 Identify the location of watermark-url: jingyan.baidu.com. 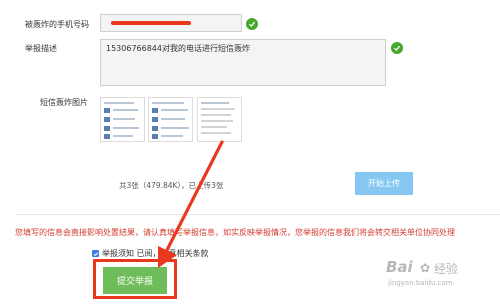
(420, 283).